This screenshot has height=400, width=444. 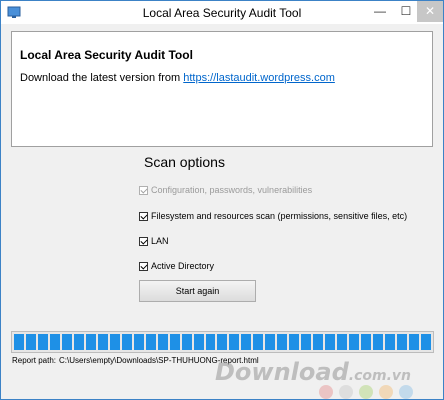 What do you see at coordinates (430, 11) in the screenshot?
I see `close-button: ✕` at bounding box center [430, 11].